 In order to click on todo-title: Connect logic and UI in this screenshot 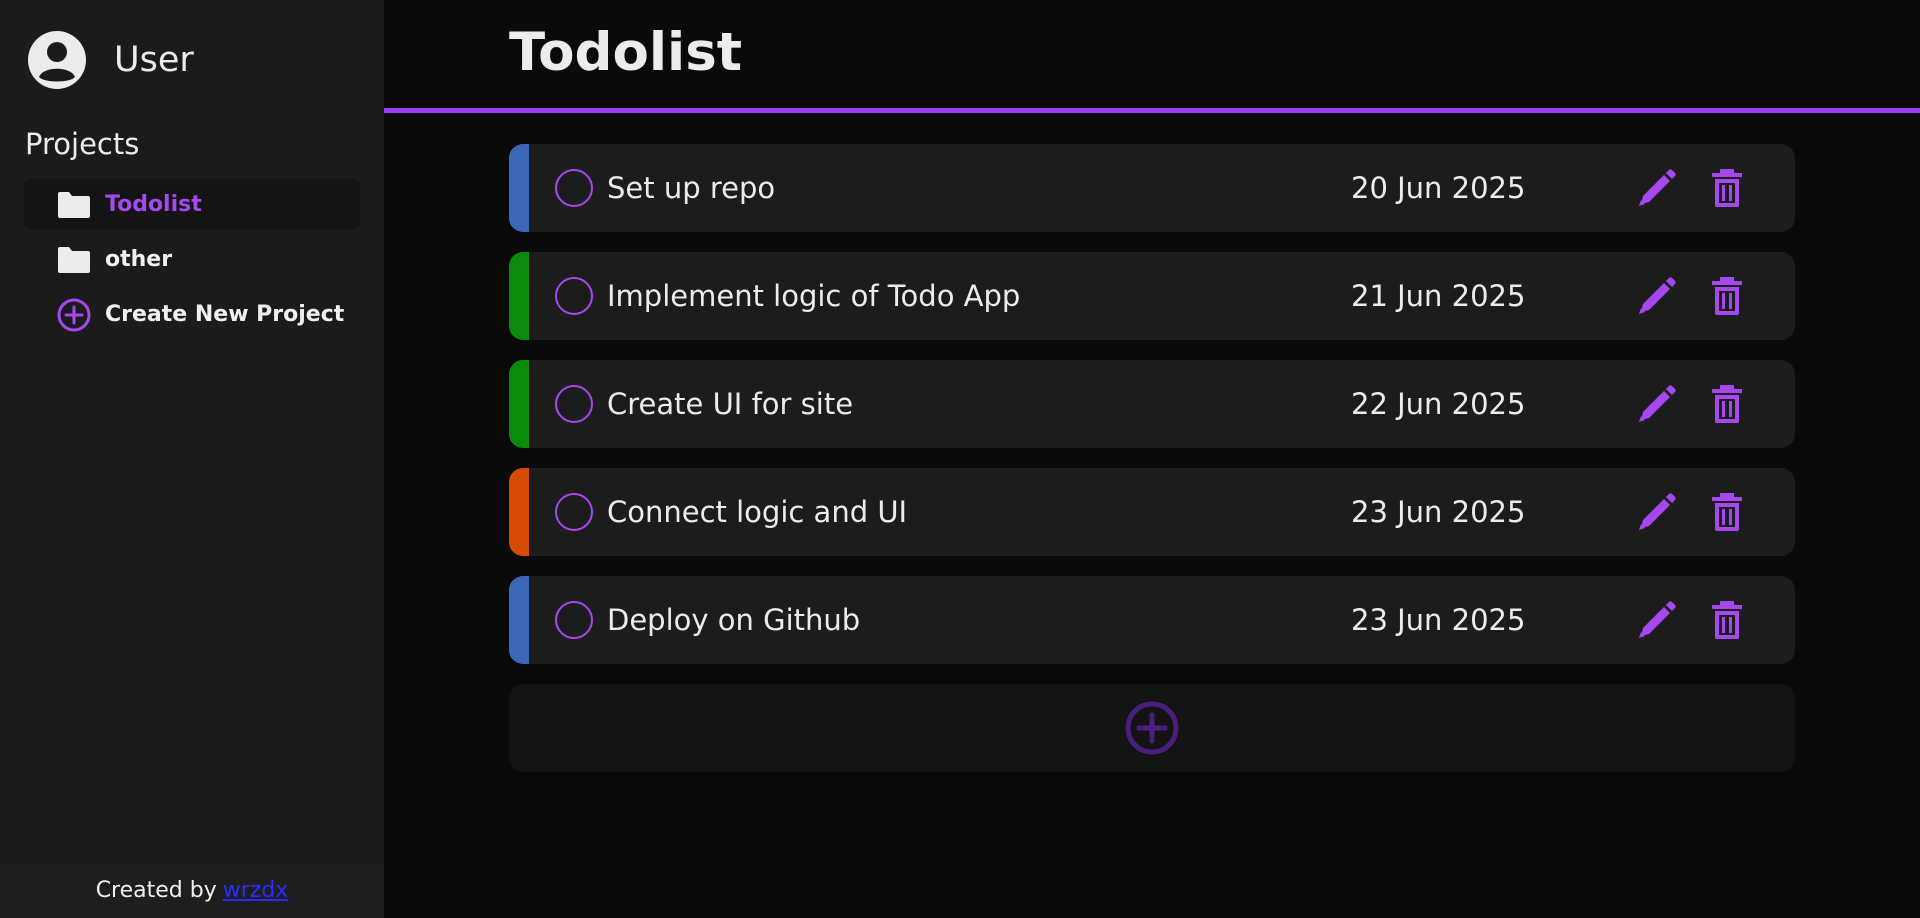, I will do `click(757, 512)`.